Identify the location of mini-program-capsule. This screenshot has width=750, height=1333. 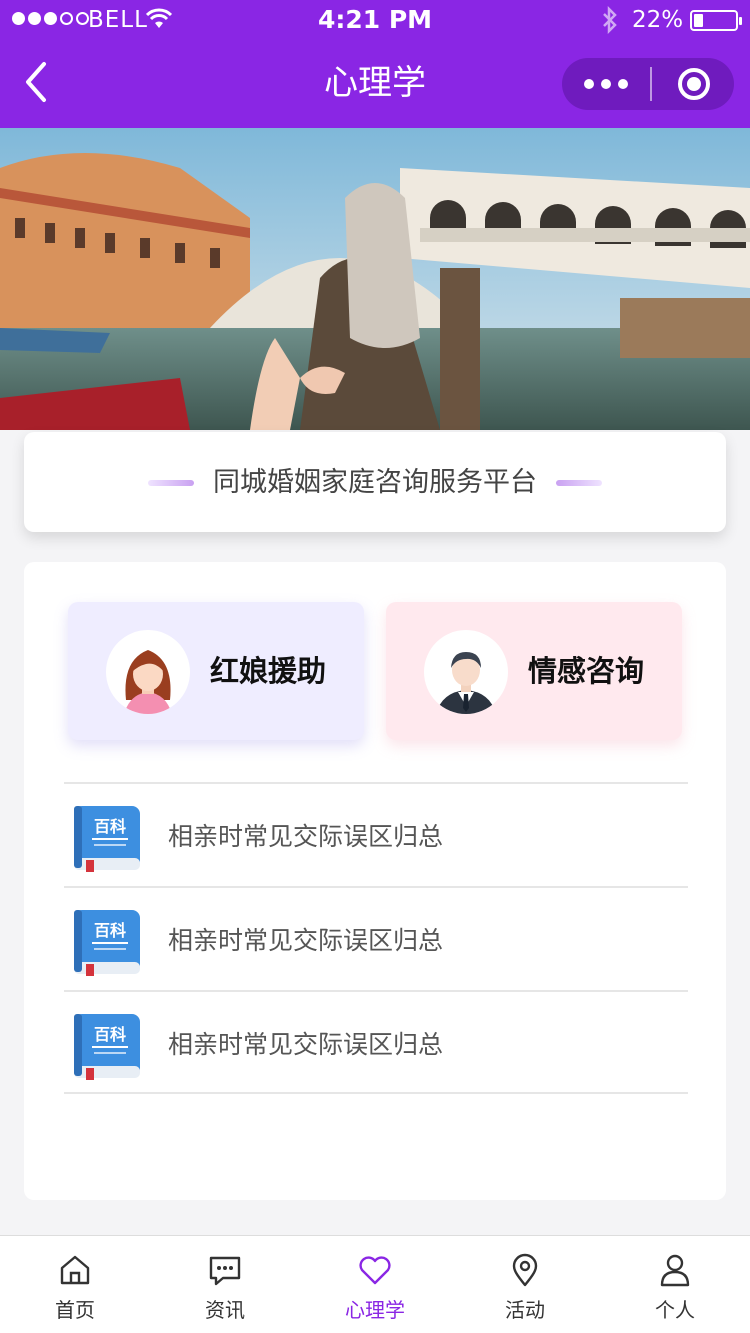
(648, 84).